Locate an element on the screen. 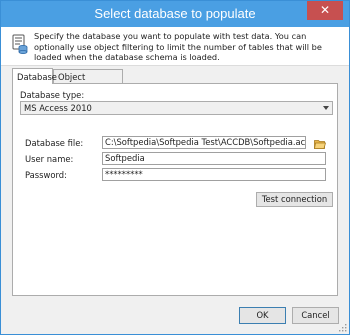 The height and width of the screenshot is (335, 350). close-button: ✕ is located at coordinates (325, 10).